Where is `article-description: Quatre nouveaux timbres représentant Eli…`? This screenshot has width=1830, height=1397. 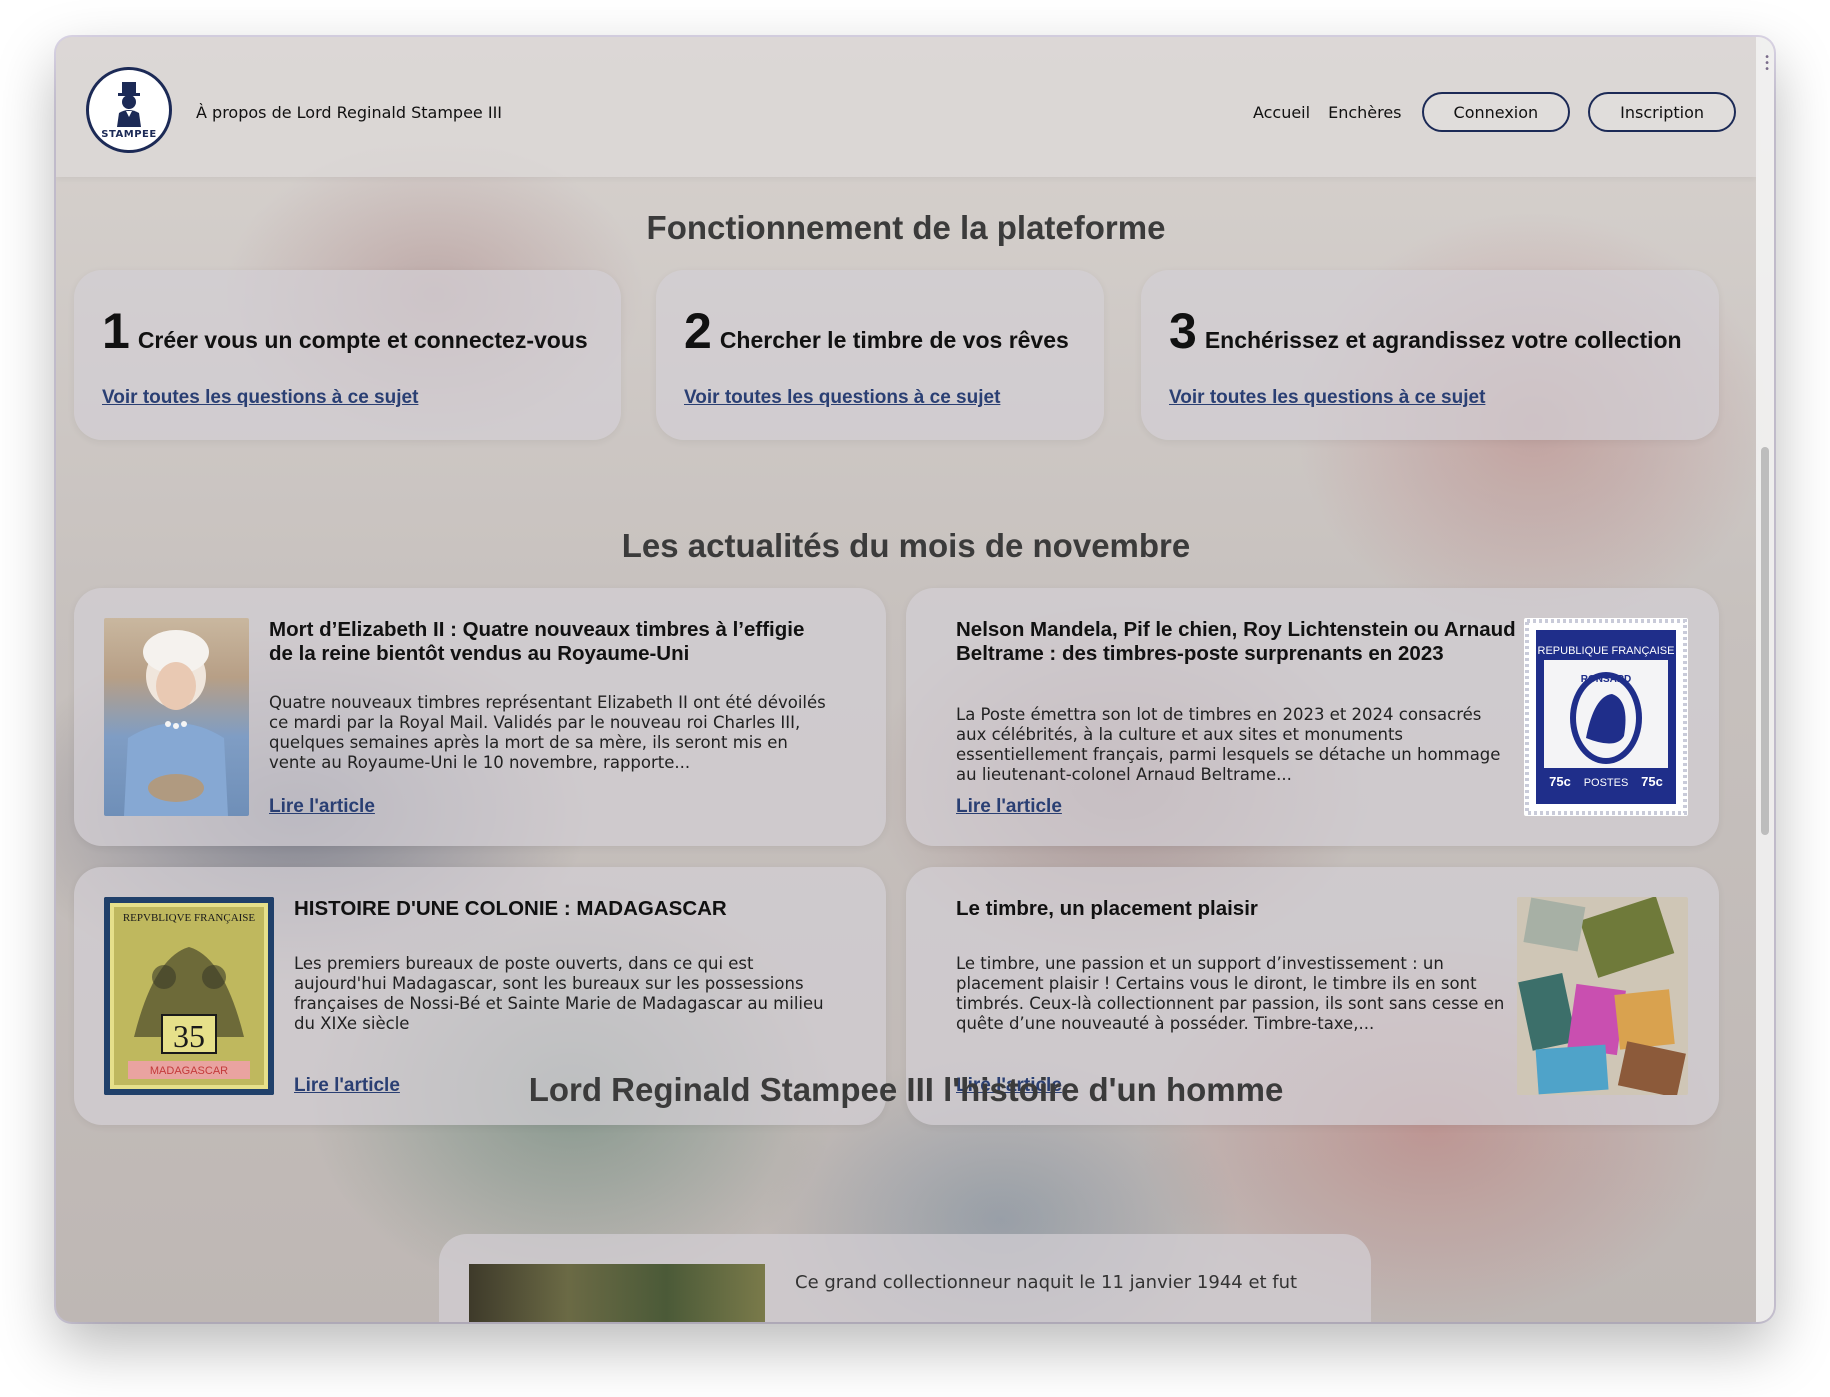
article-description: Quatre nouveaux timbres représentant Eli… is located at coordinates (547, 732).